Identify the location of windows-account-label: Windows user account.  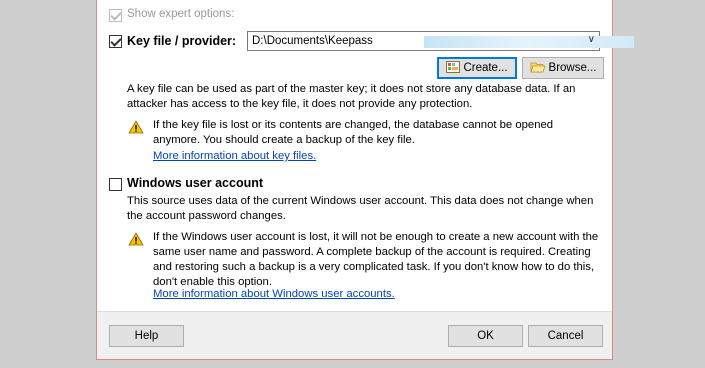
(195, 183).